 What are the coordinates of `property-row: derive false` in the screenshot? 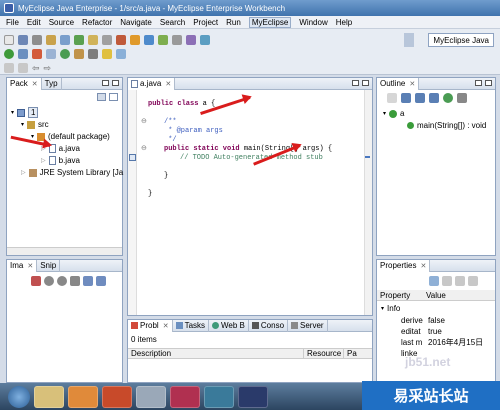 It's located at (423, 320).